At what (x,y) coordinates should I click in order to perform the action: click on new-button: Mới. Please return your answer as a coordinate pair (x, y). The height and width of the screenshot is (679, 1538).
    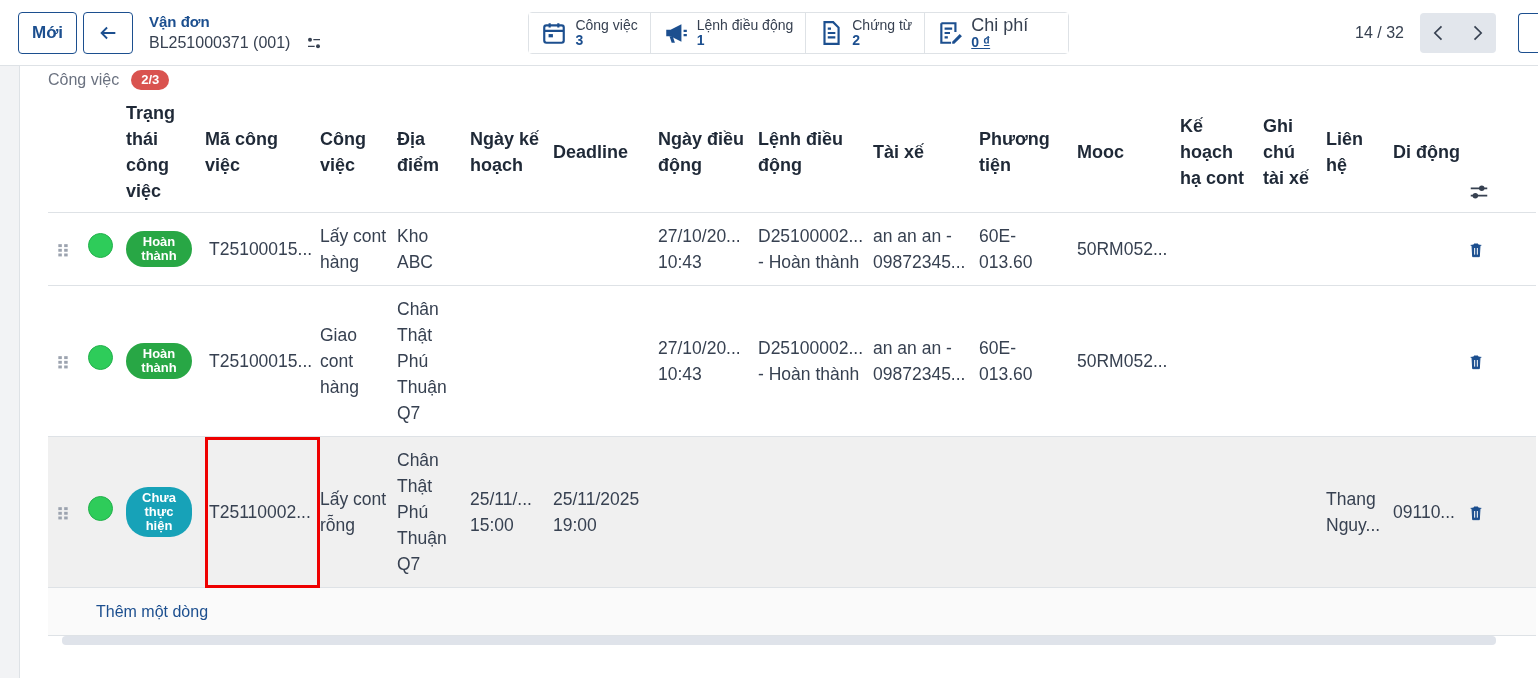
    Looking at the image, I should click on (47, 32).